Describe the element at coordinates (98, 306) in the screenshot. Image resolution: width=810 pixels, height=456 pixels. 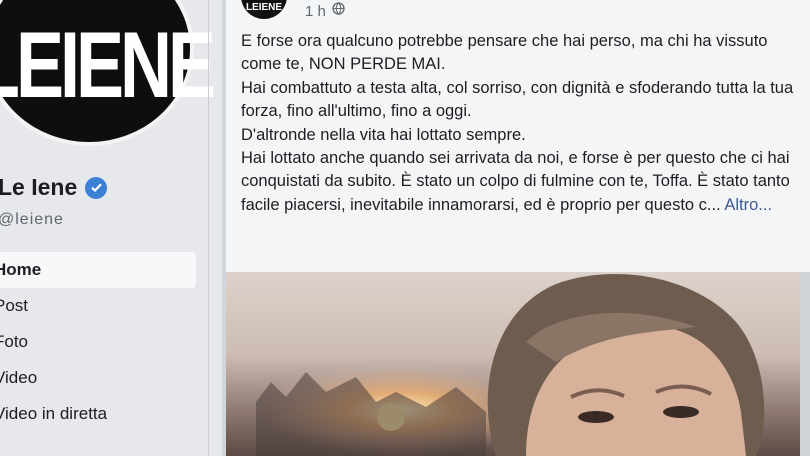
I see `nav-item-post: Post` at that location.